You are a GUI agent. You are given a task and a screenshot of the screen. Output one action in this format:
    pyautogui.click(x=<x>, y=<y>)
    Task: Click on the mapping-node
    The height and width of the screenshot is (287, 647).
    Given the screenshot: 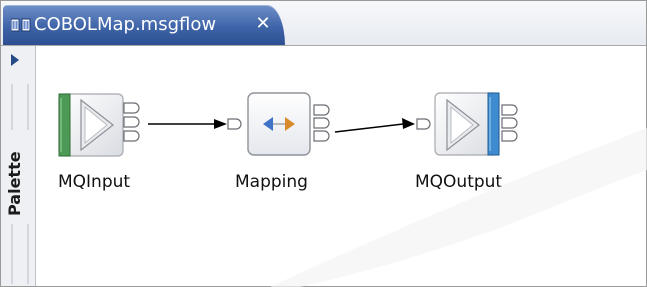 What is the action you would take?
    pyautogui.click(x=278, y=124)
    